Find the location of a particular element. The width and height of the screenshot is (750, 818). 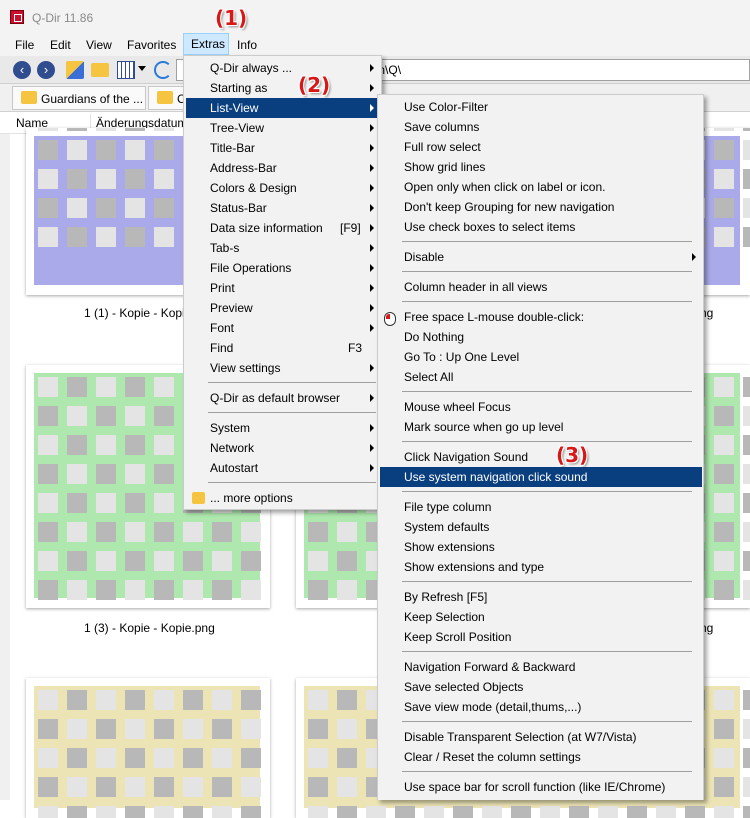

menu-item-mark-source: Mark source when go up level is located at coordinates (541, 427).